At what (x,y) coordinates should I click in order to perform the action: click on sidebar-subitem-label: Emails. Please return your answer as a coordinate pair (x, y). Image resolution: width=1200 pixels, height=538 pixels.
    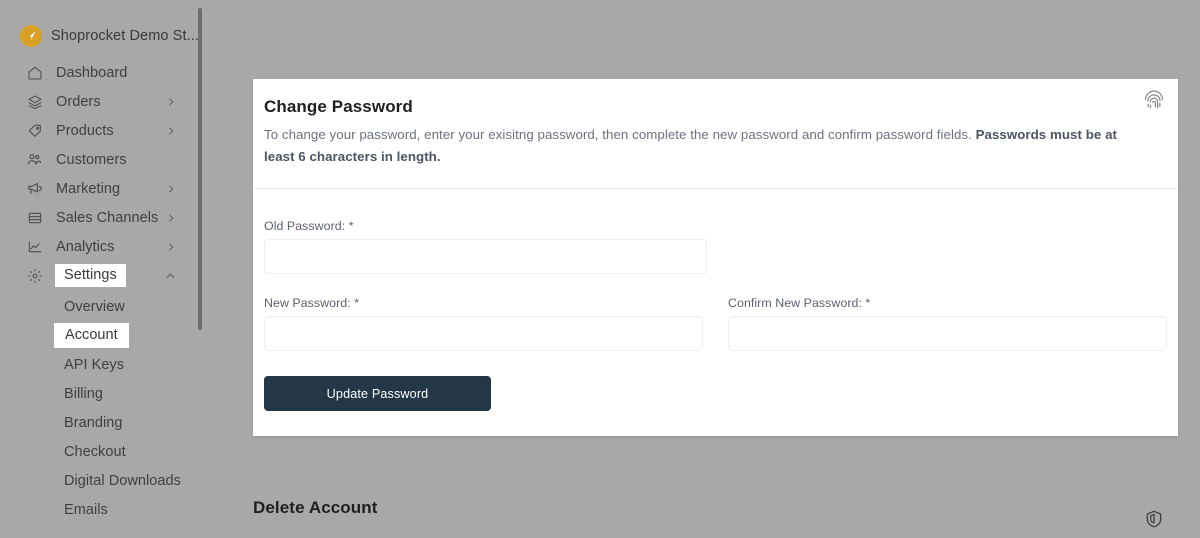
    Looking at the image, I should click on (86, 509).